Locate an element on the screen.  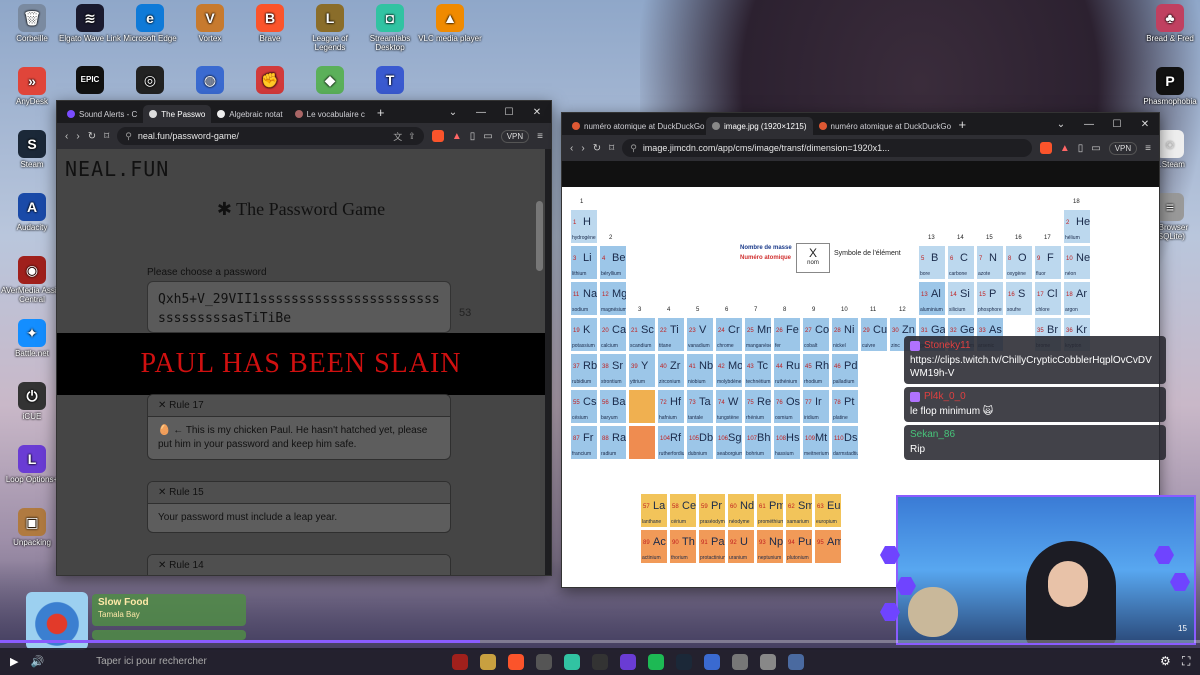
fullscreen-icon: ⛶ is located at coordinates (1186, 661).